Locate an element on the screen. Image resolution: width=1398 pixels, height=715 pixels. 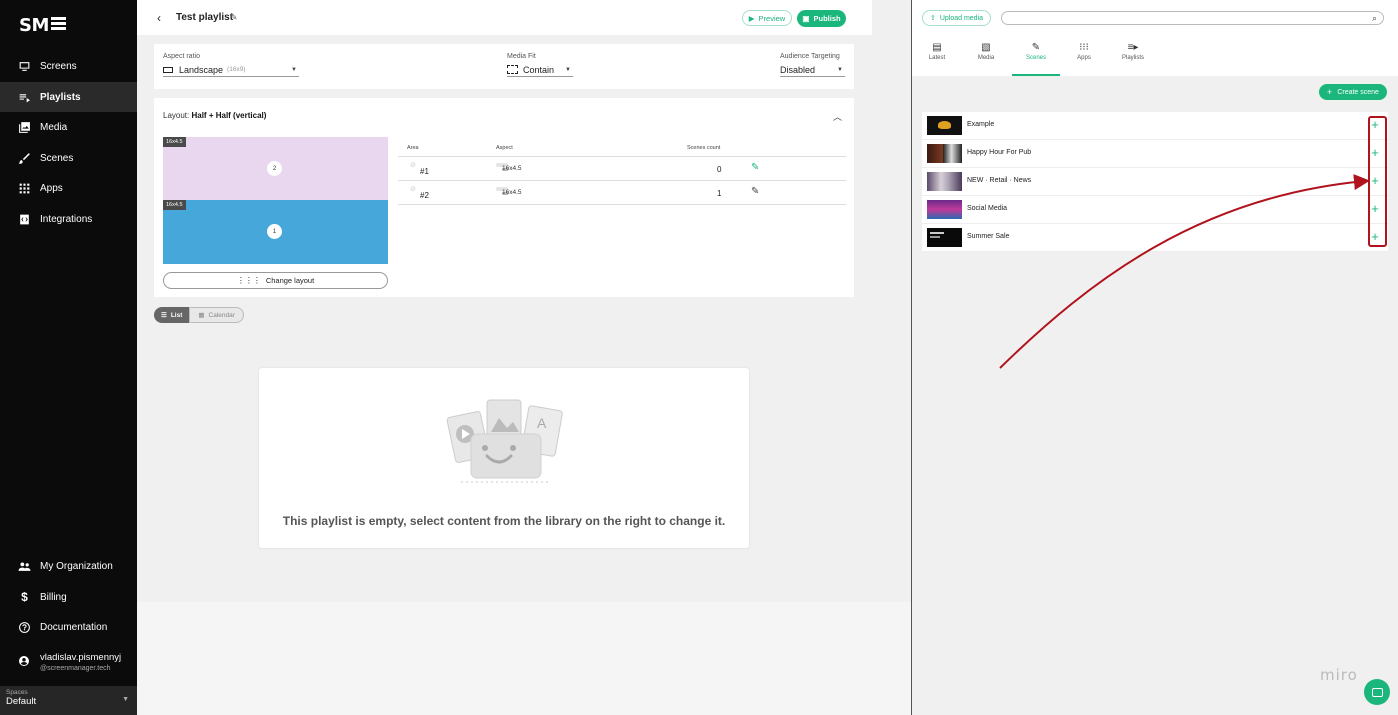
row-area: #1 is located at coordinates (424, 171).